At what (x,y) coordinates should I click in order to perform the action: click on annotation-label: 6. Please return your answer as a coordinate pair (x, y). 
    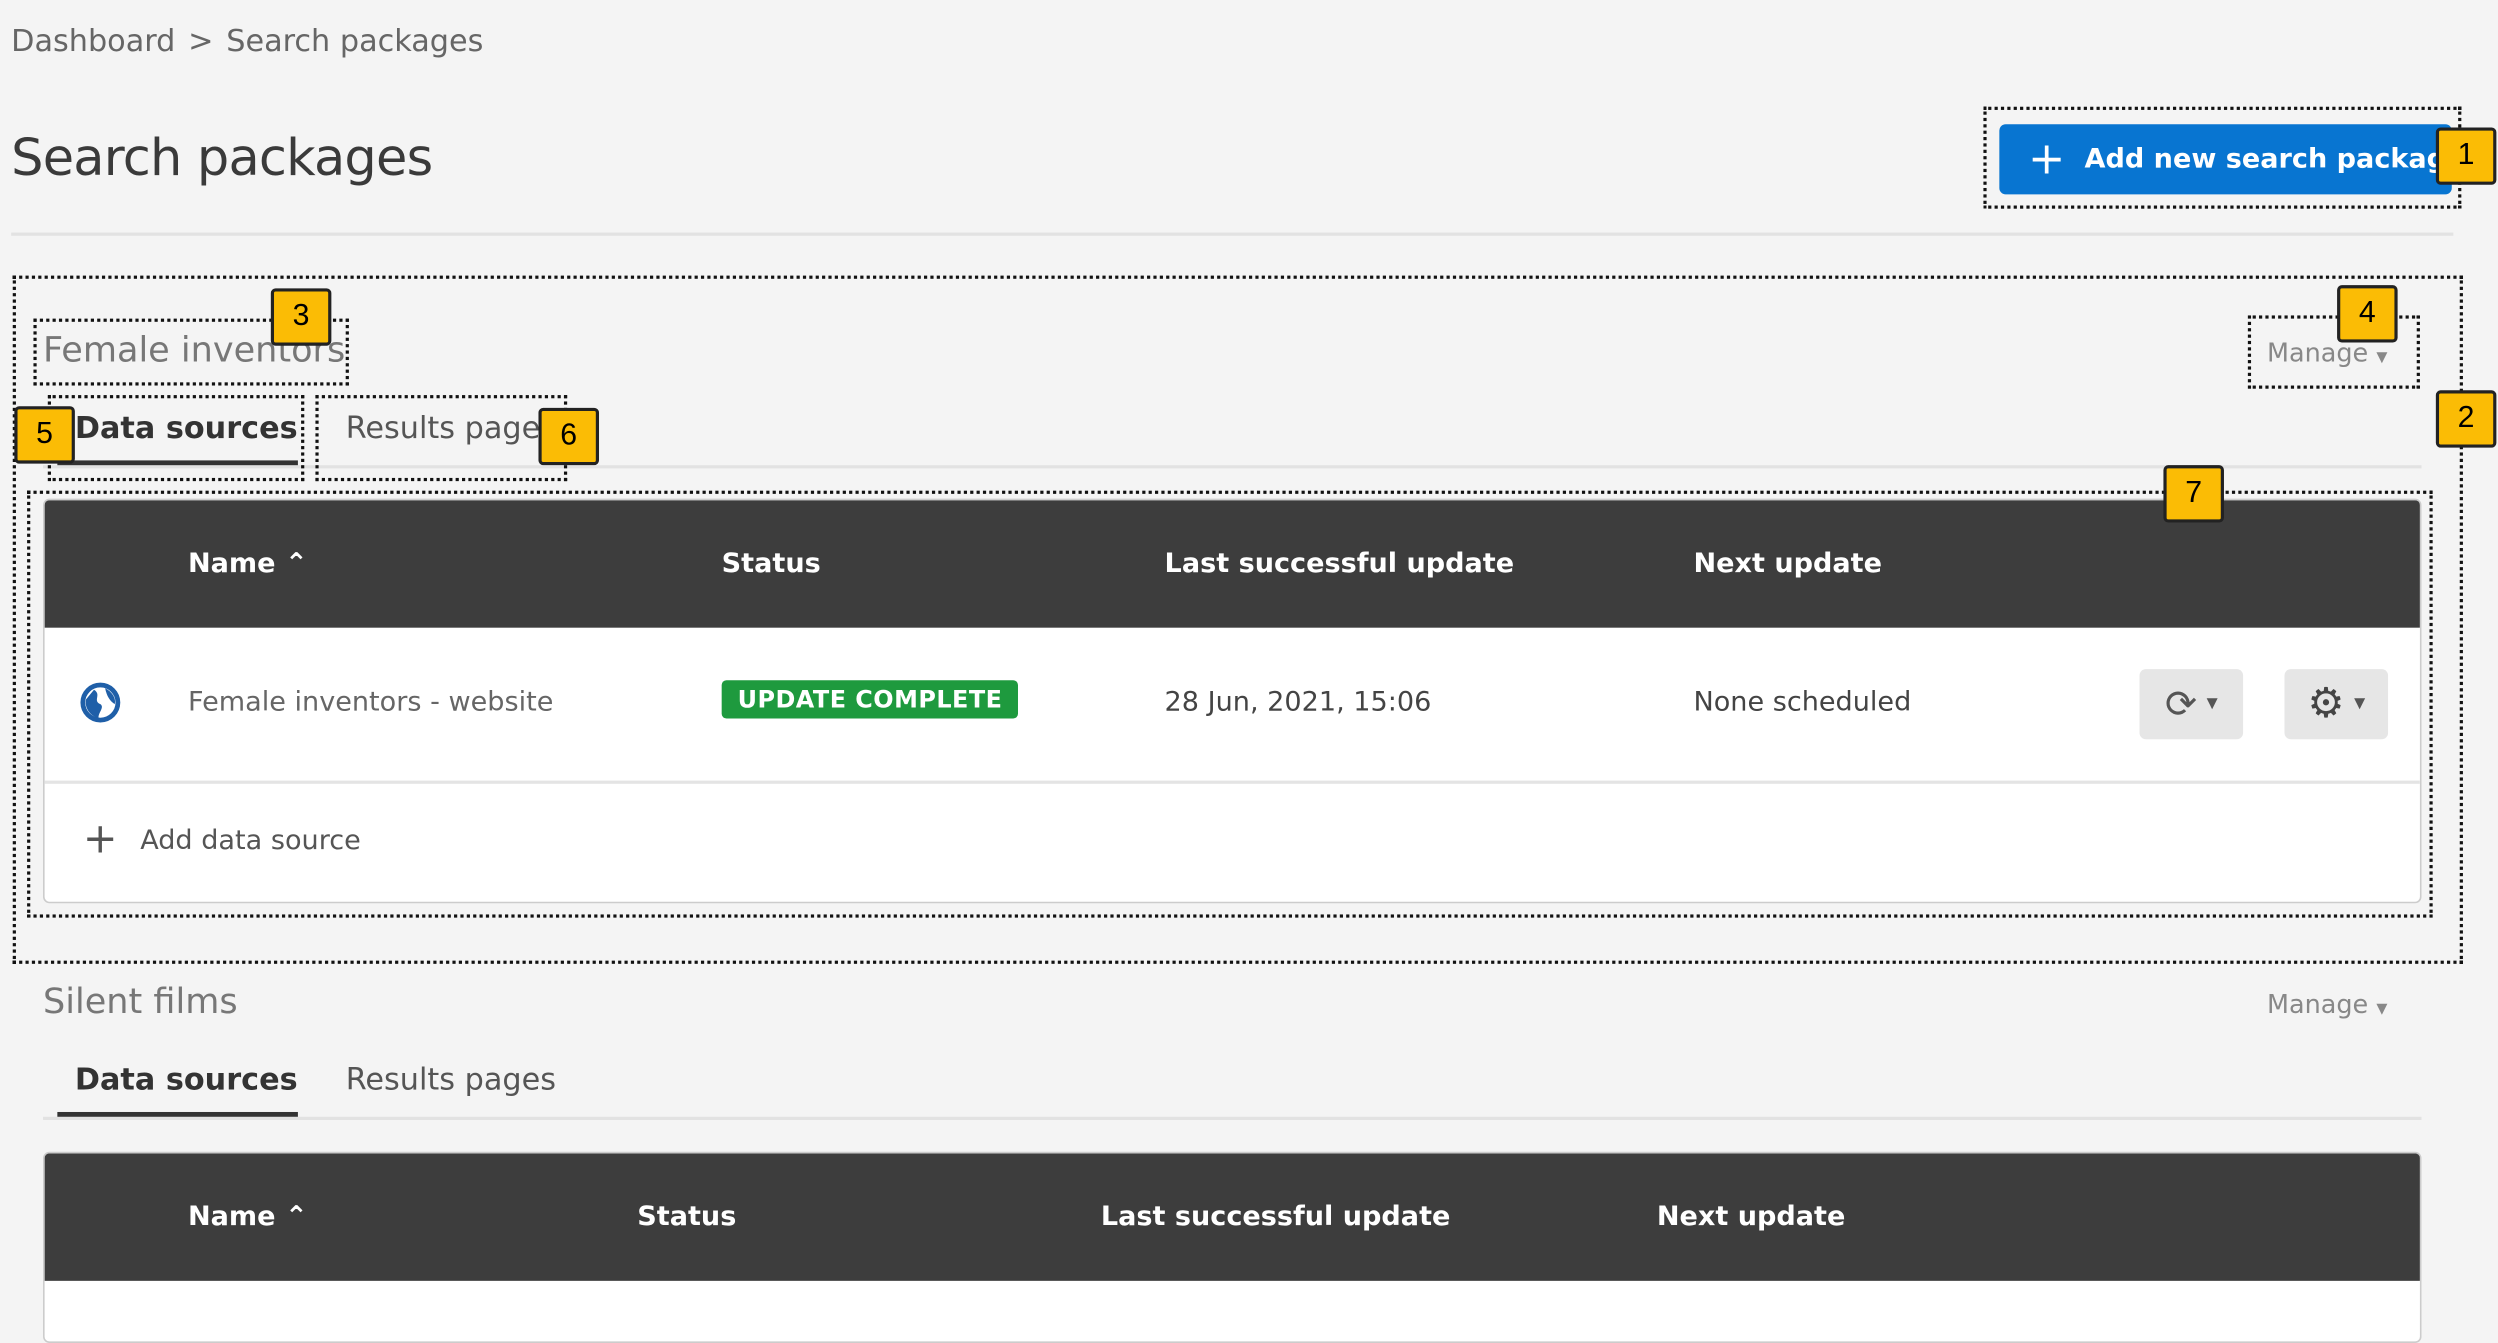
    Looking at the image, I should click on (569, 436).